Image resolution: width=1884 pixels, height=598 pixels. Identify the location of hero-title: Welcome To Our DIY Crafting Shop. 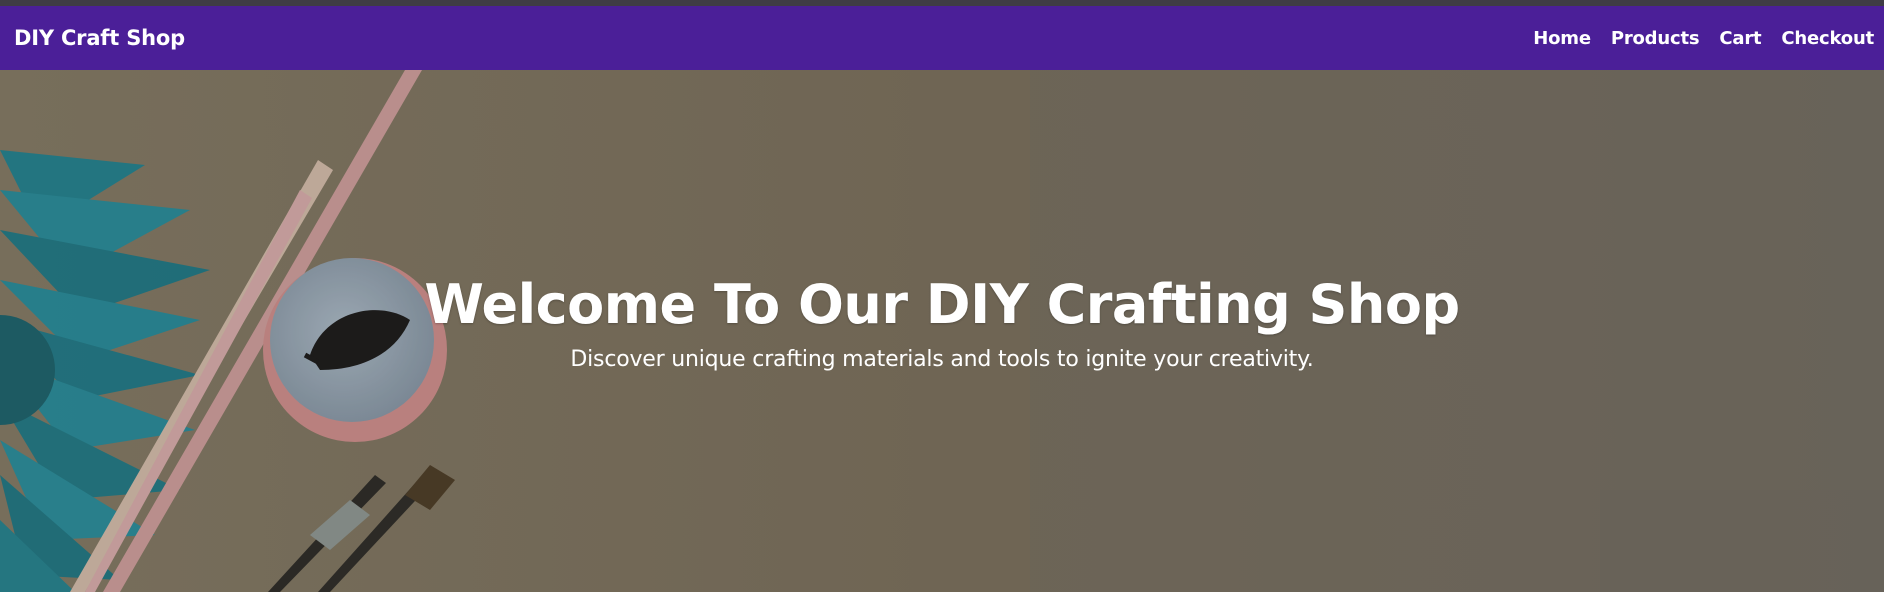
(942, 304).